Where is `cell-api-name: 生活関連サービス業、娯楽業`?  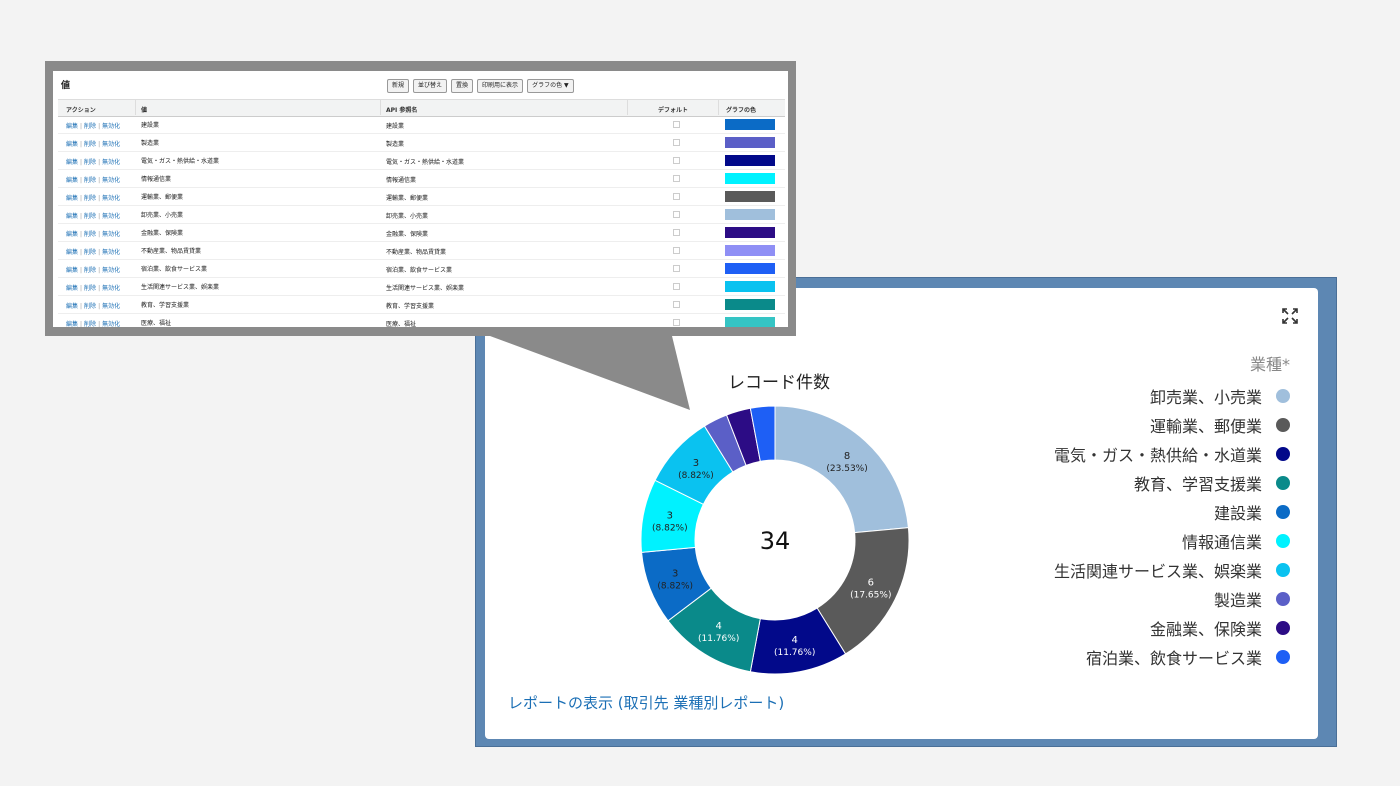
cell-api-name: 生活関連サービス業、娯楽業 is located at coordinates (425, 288).